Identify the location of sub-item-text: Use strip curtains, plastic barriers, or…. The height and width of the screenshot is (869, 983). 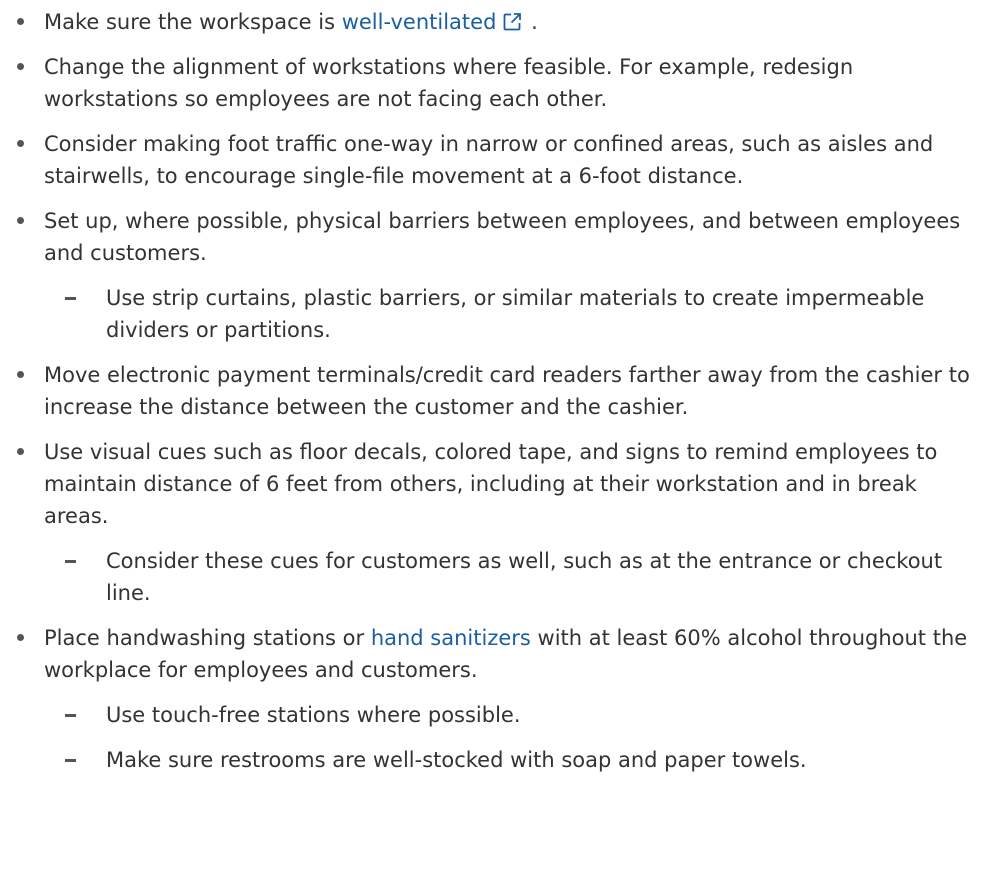
(515, 314).